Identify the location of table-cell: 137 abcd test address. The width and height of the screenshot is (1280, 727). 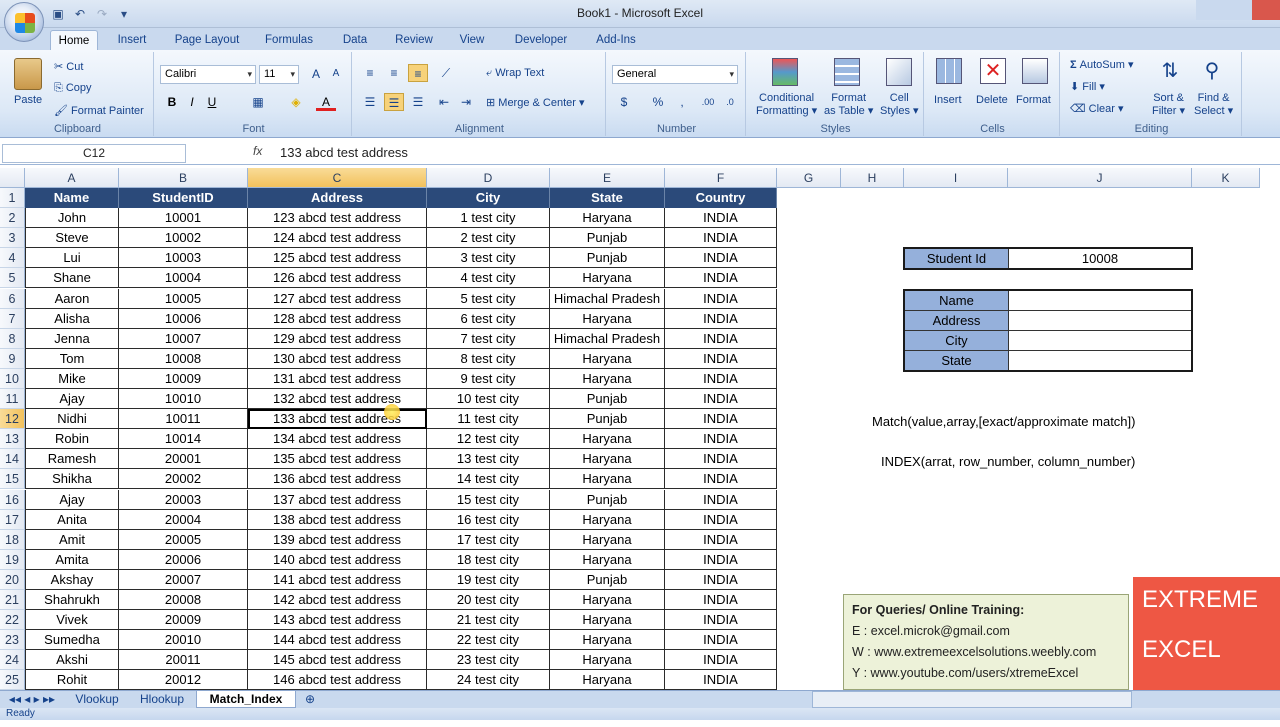
(337, 499).